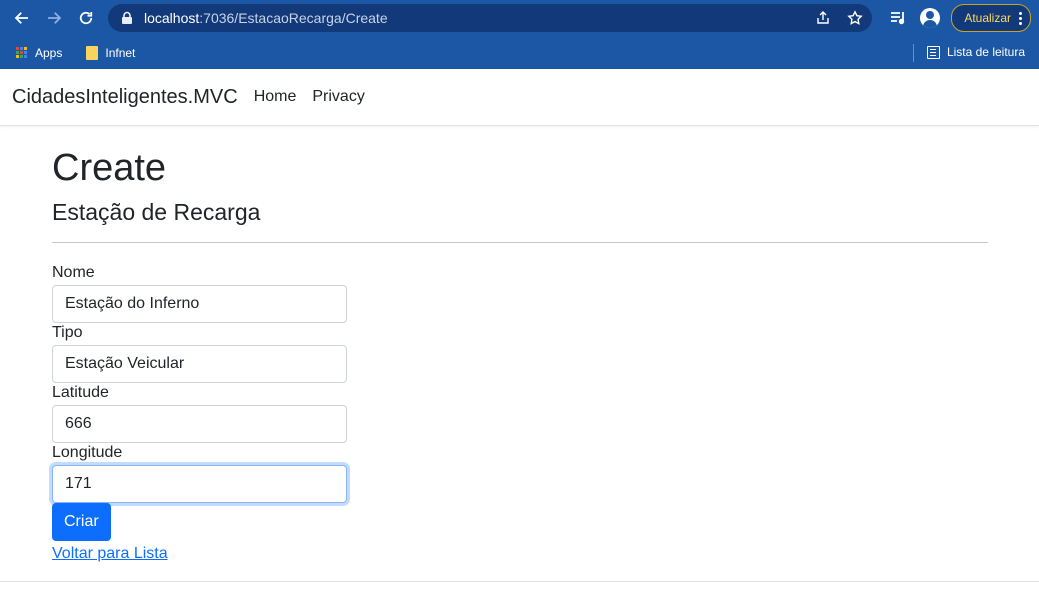 Image resolution: width=1039 pixels, height=602 pixels. I want to click on folder-icon, so click(92, 52).